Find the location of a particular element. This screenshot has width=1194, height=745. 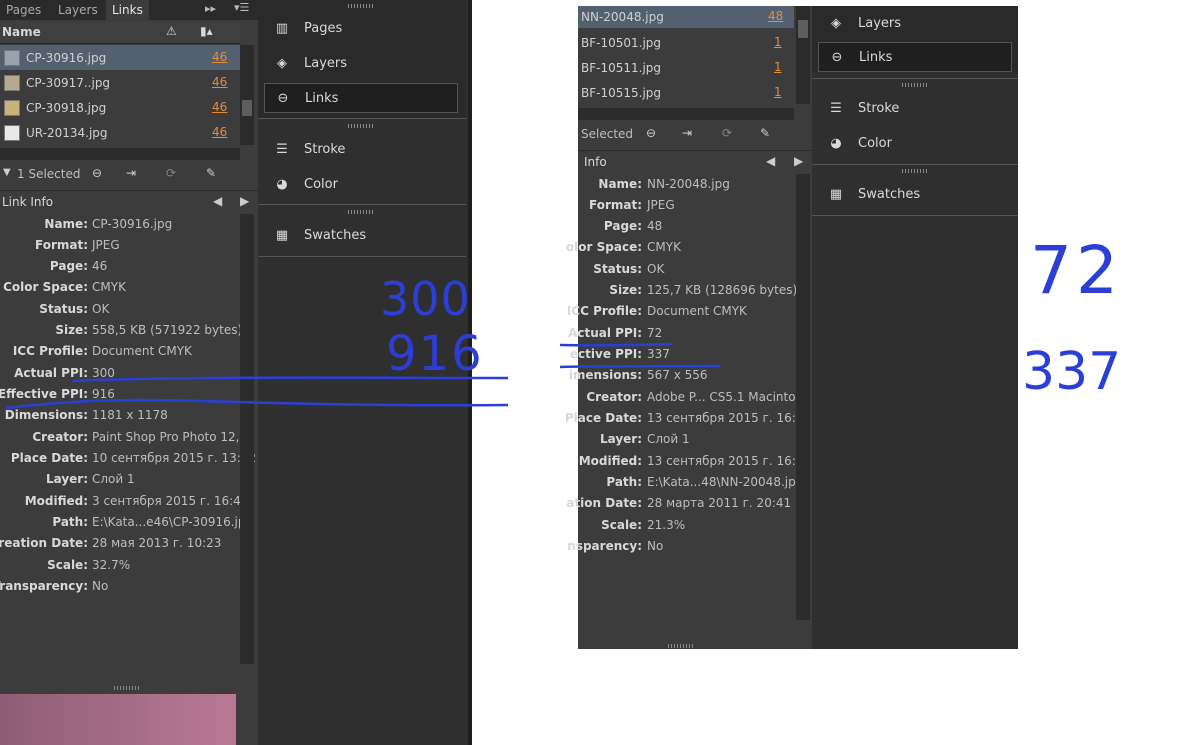

handwritten-underlines is located at coordinates (363, 376).